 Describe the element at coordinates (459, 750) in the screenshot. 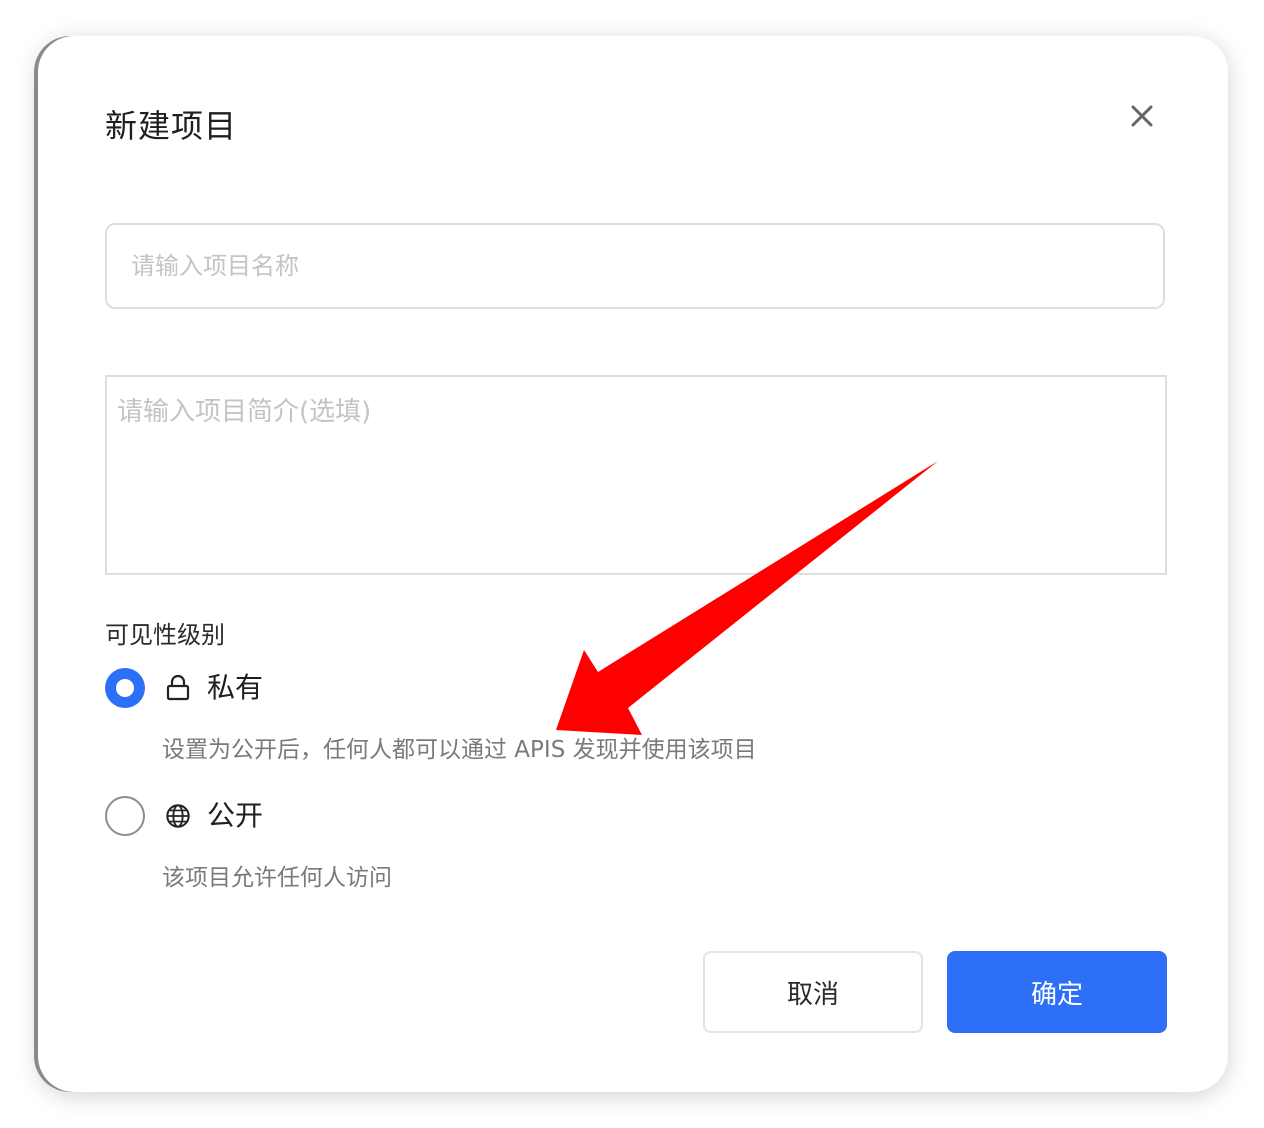

I see `private-description: 设置为公开后，任何人都可以通过 APIS 发现并使用该项目` at that location.